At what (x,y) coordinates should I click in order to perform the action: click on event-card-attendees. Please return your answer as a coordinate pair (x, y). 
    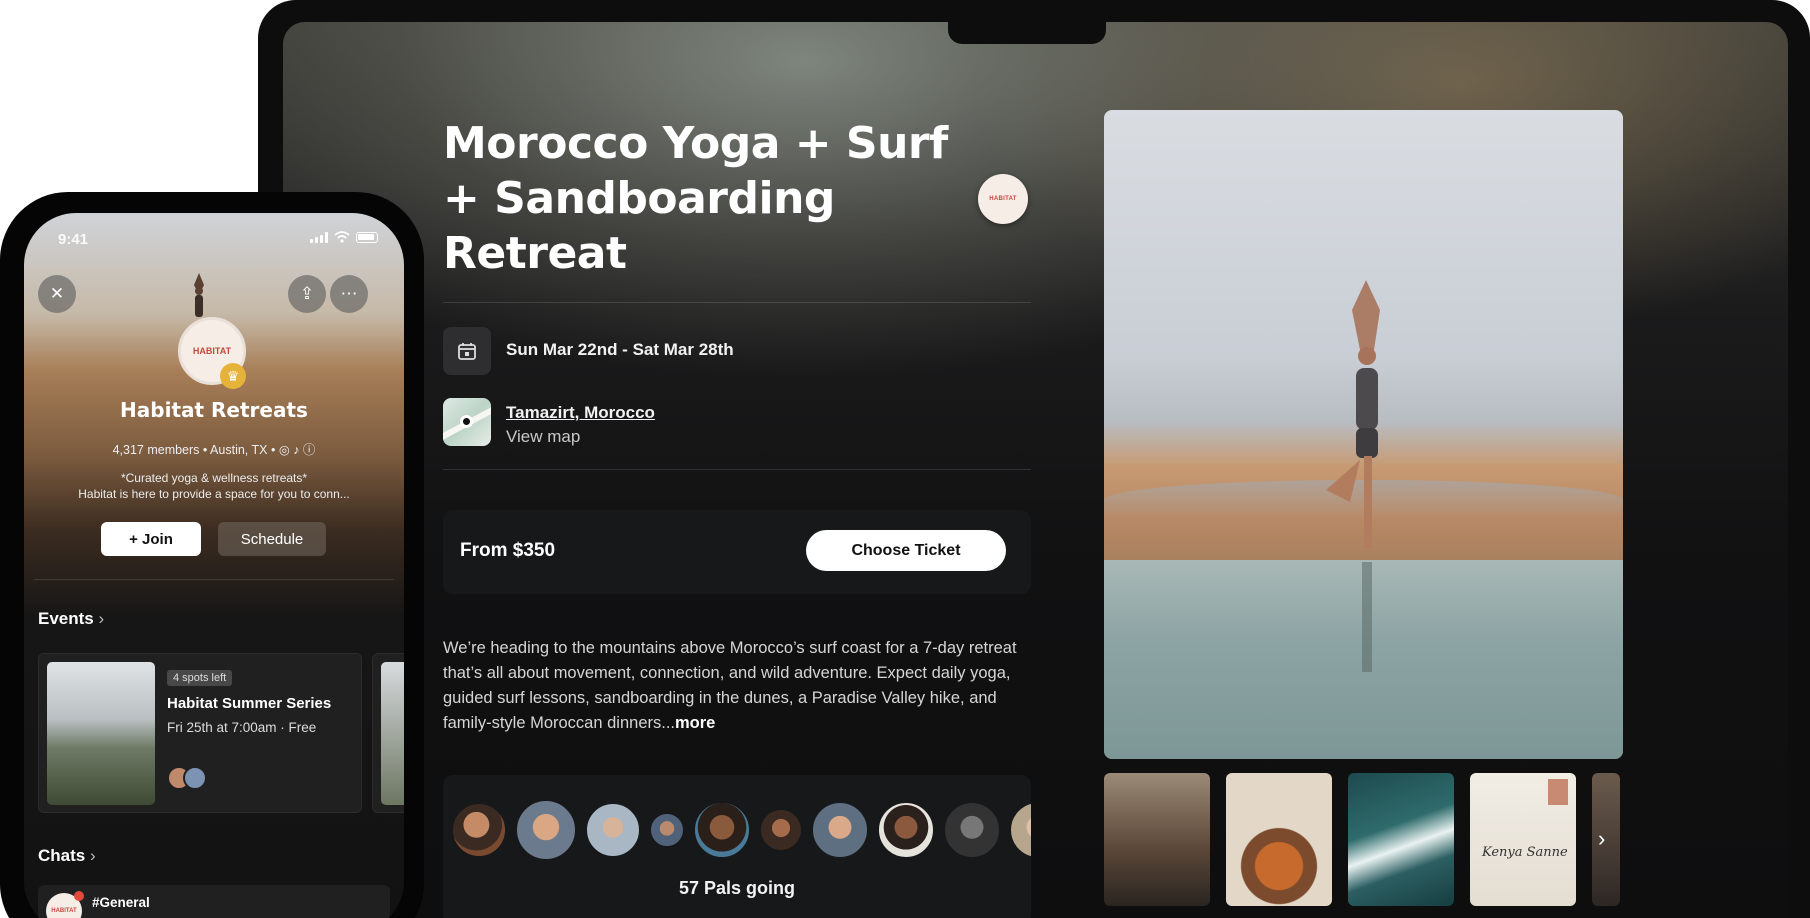
    Looking at the image, I should click on (187, 778).